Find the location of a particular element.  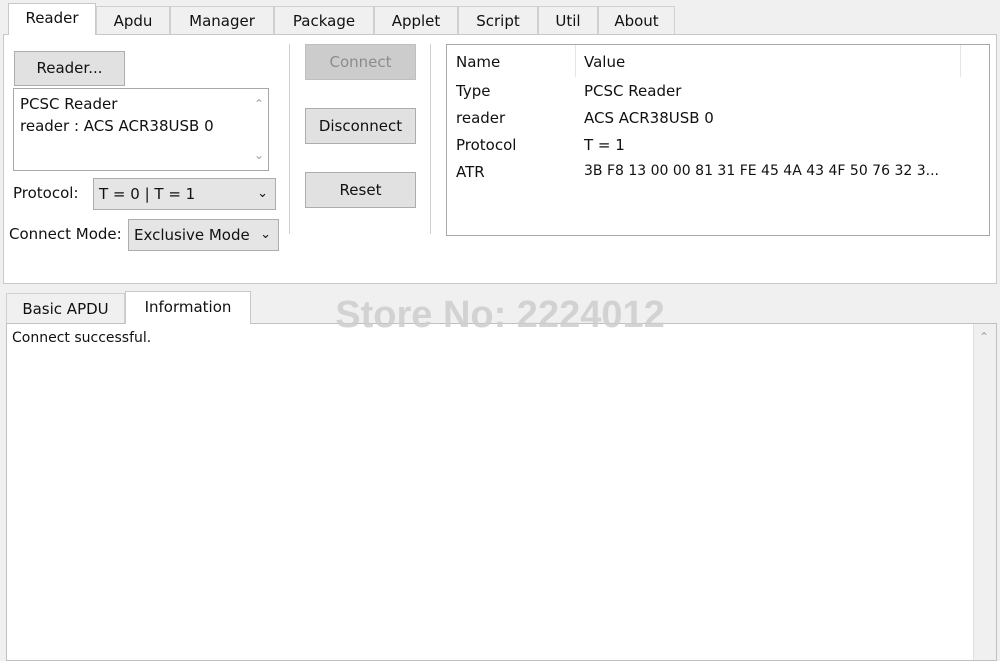

table-row-name: ATR is located at coordinates (470, 172).